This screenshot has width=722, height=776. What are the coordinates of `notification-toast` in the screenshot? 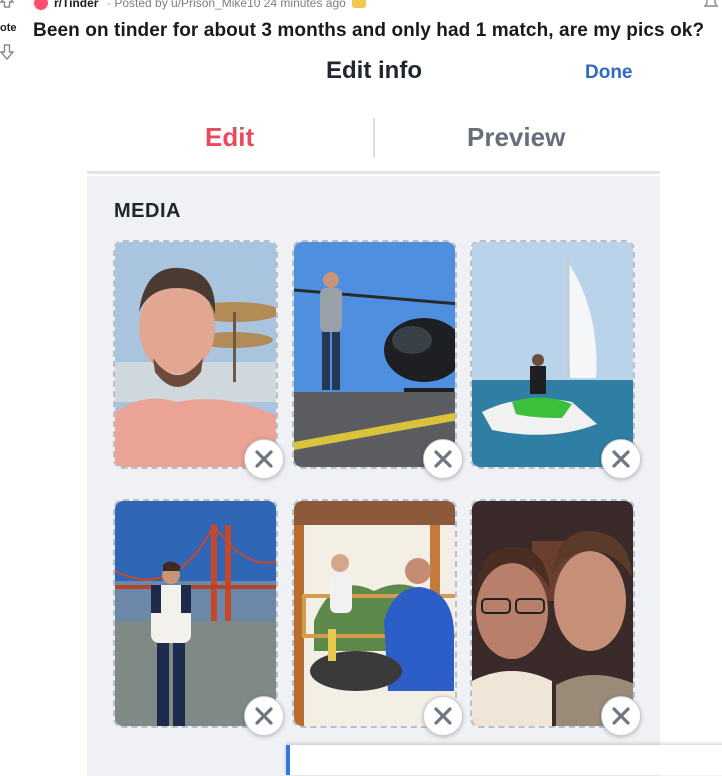 It's located at (504, 760).